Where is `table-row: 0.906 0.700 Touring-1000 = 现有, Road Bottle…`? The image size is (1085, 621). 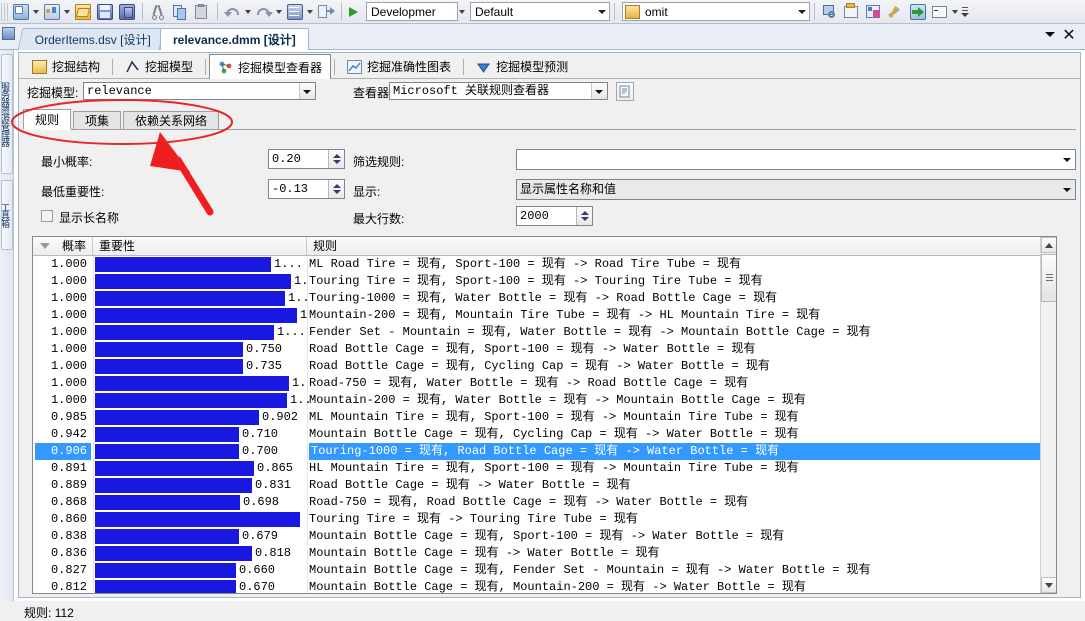
table-row: 0.906 0.700 Touring-1000 = 现有, Road Bottle… is located at coordinates (537, 451).